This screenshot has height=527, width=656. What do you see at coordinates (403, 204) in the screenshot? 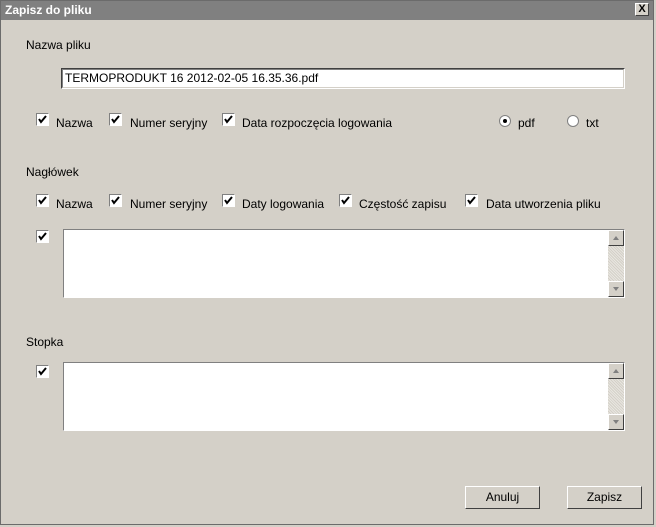
I see `checkbox-header-frequency-label: Częstość zapisu` at bounding box center [403, 204].